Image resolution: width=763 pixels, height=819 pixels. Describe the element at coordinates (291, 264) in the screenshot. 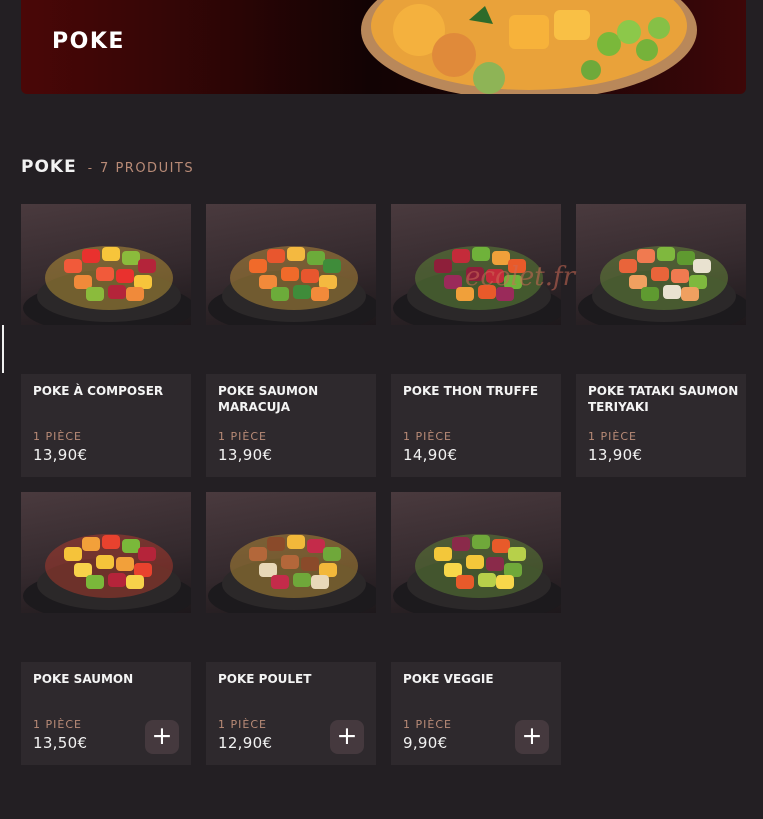

I see `poke-saumon-maracuja-bowl-image` at that location.